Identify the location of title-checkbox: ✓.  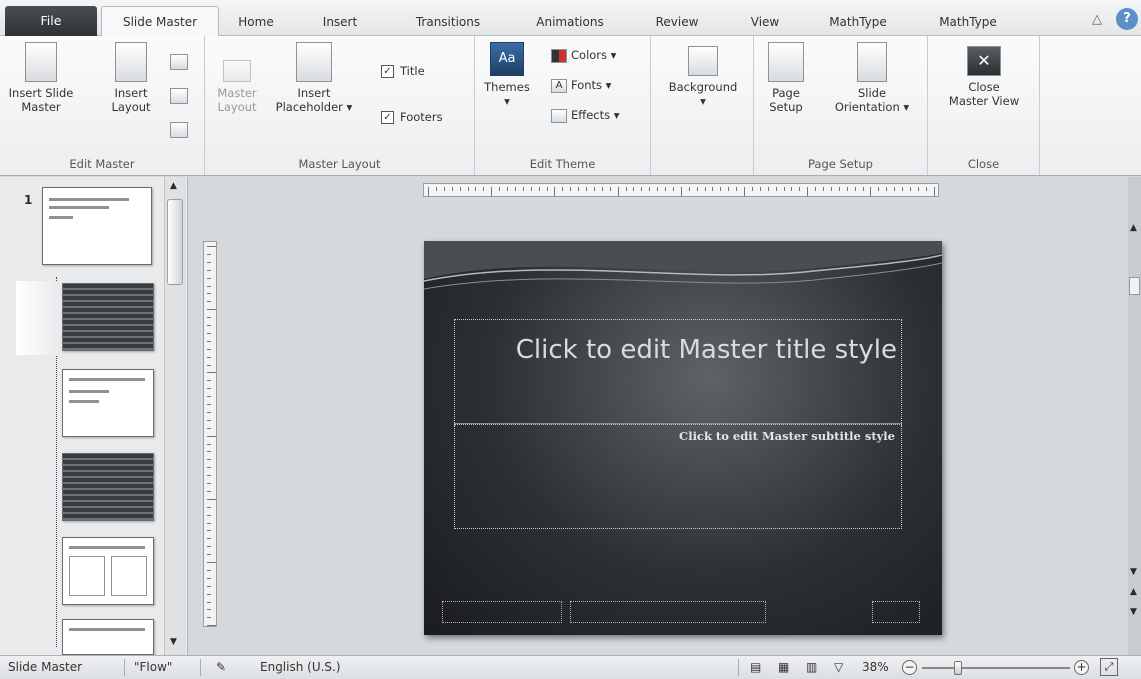
(387, 71).